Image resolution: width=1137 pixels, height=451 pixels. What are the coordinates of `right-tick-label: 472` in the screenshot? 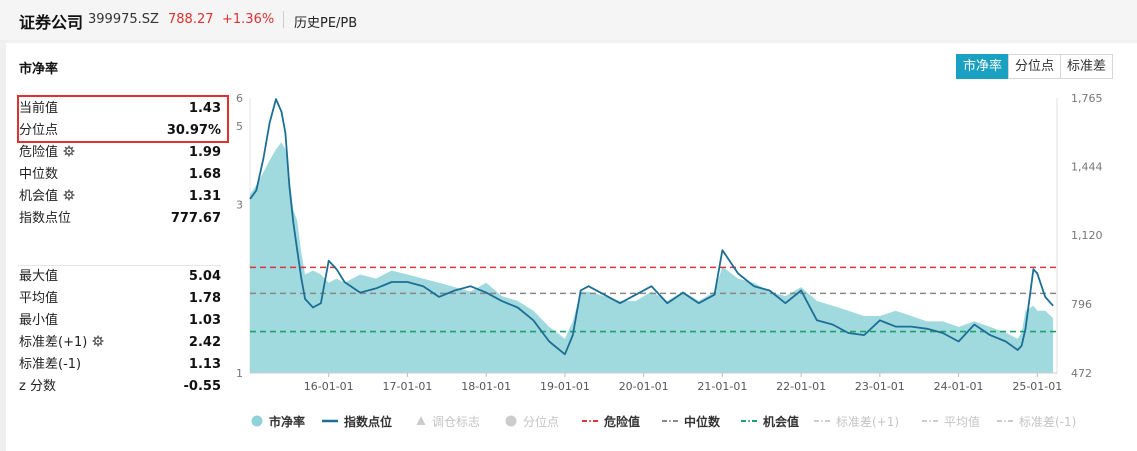 It's located at (1081, 373).